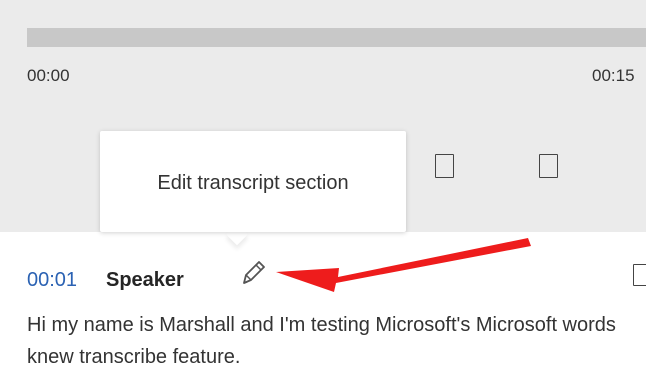  I want to click on current-time: 00:00, so click(48, 75).